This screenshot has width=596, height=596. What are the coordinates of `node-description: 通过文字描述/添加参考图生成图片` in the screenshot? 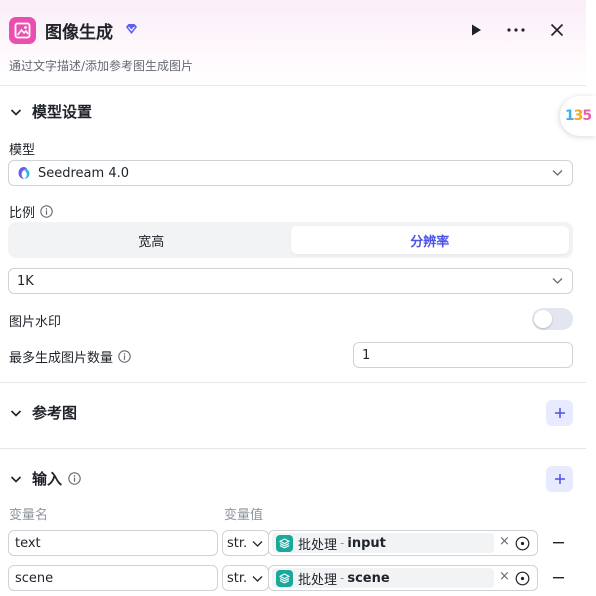 It's located at (101, 66).